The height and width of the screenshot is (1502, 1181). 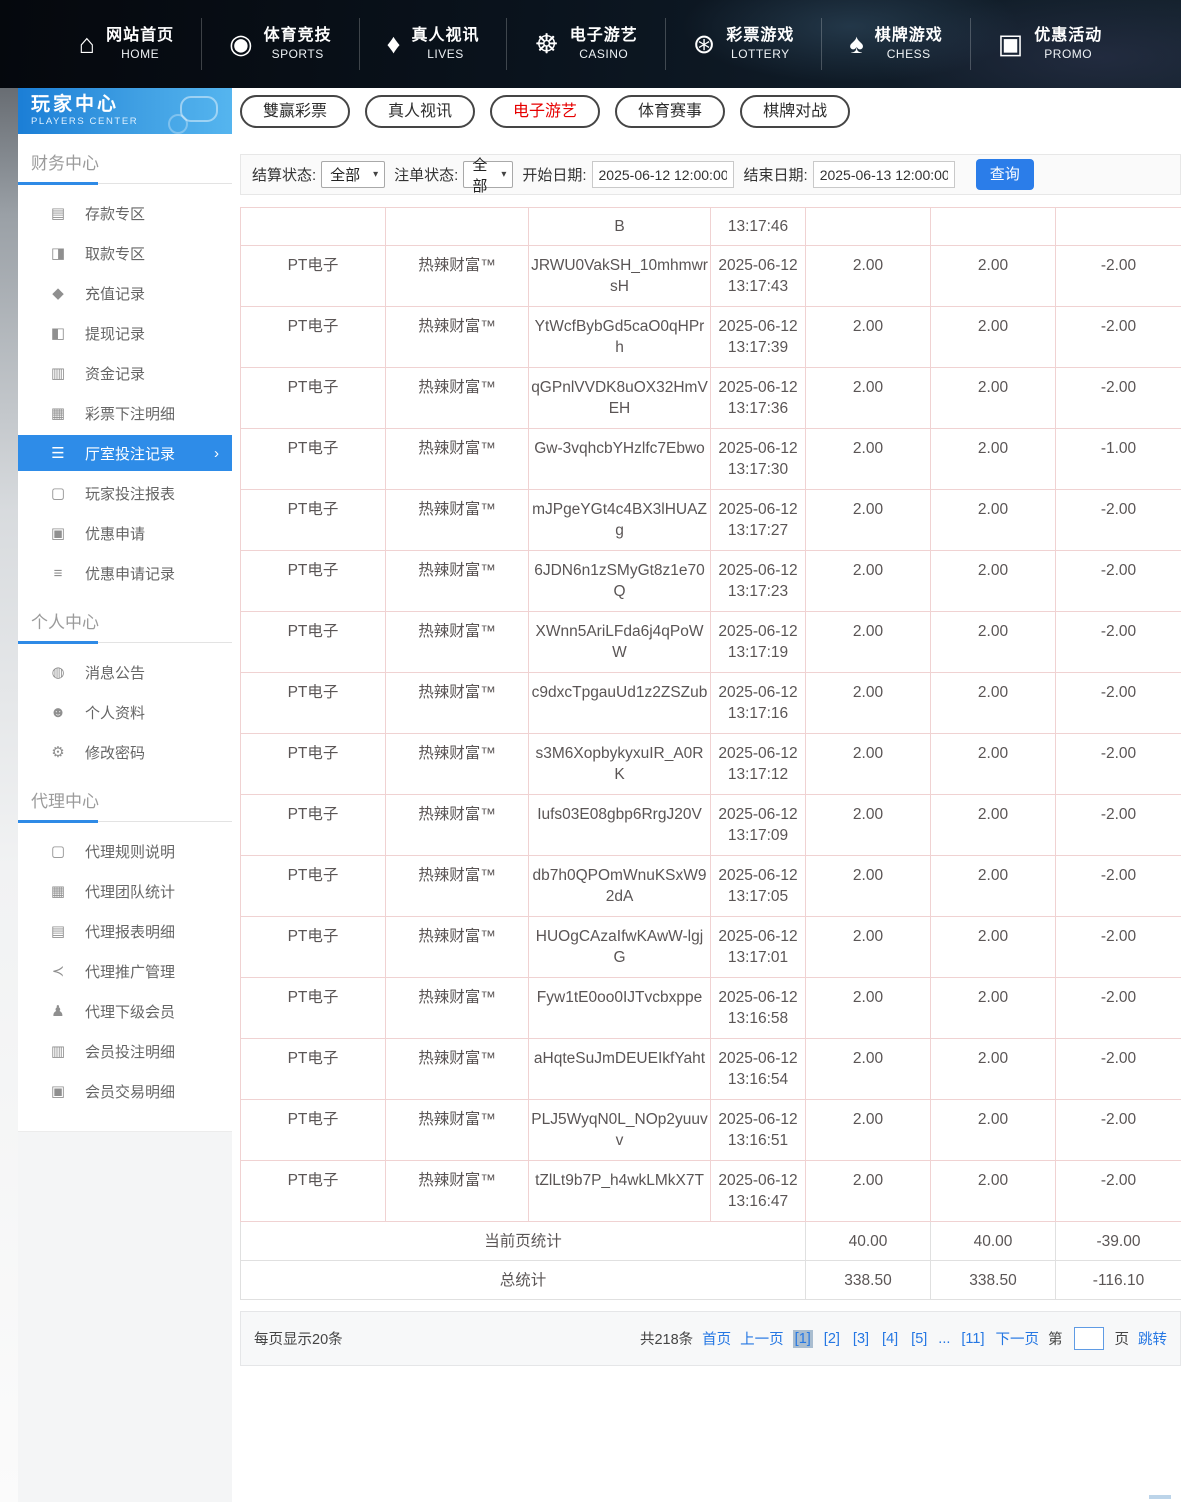 I want to click on sidebar-item-withdrawal-records: ◧ 提现记录, so click(x=125, y=333).